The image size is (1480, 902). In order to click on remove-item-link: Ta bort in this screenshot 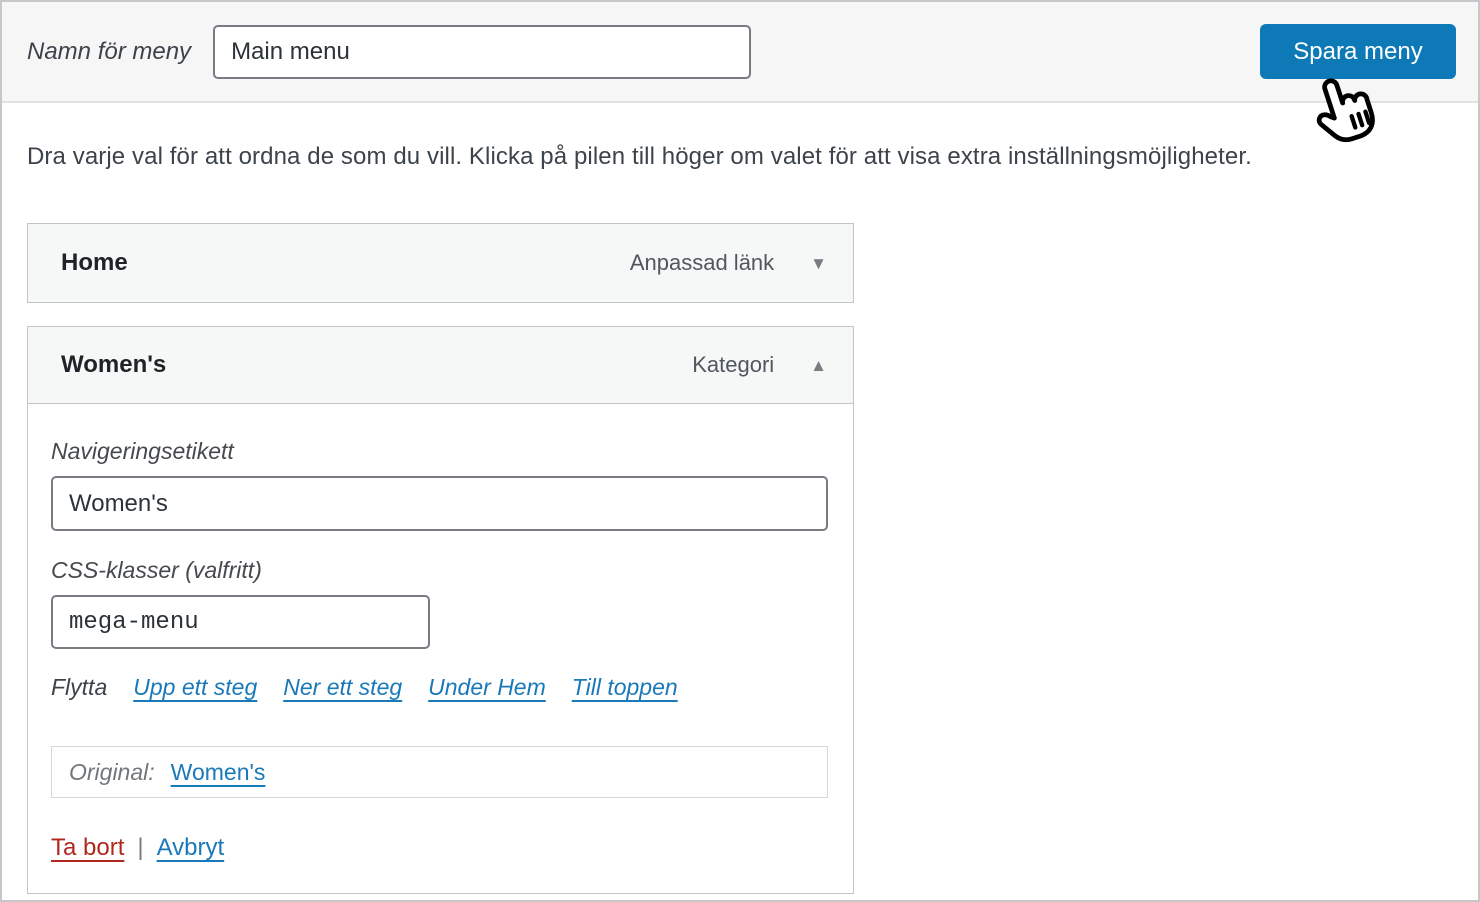, I will do `click(87, 848)`.